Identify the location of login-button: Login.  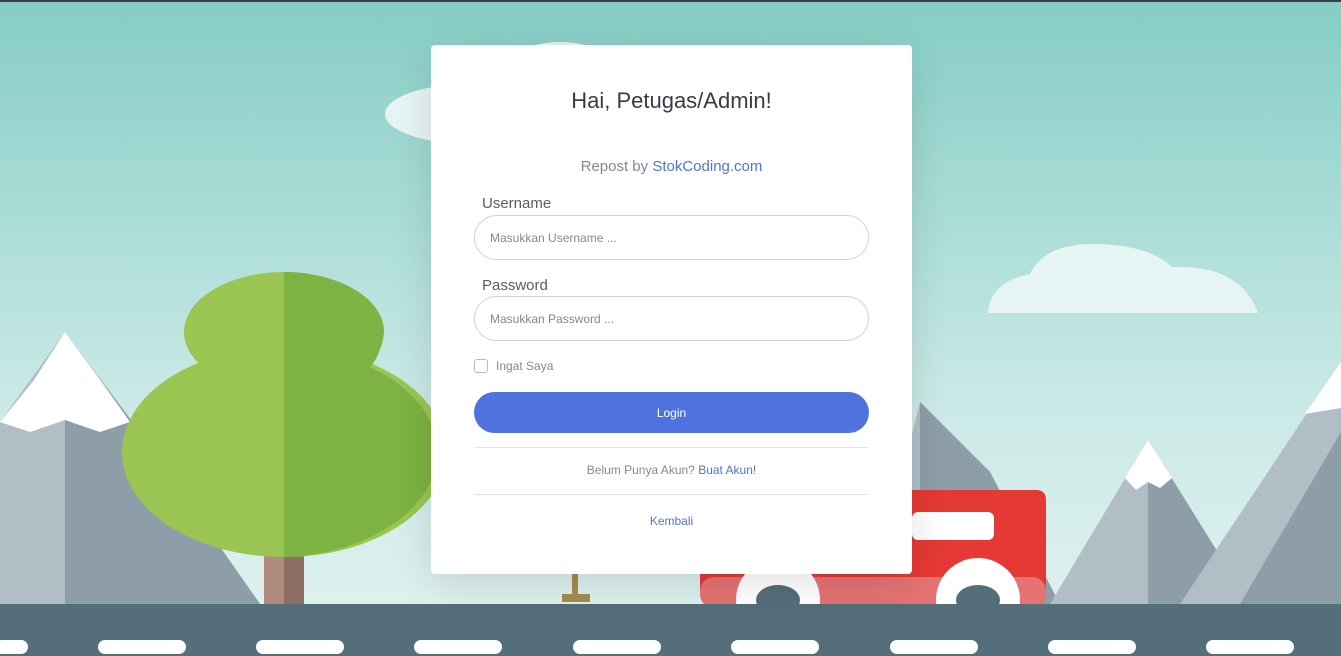
(671, 412).